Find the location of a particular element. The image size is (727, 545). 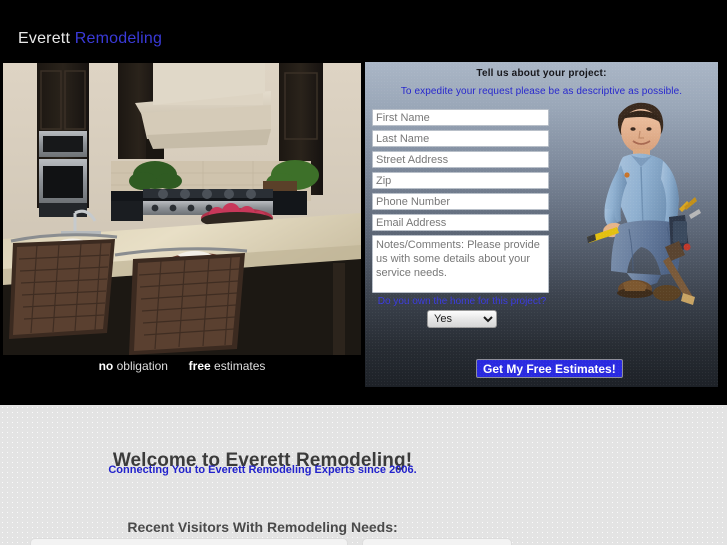

caption-text-estimates: estimates is located at coordinates (240, 366).